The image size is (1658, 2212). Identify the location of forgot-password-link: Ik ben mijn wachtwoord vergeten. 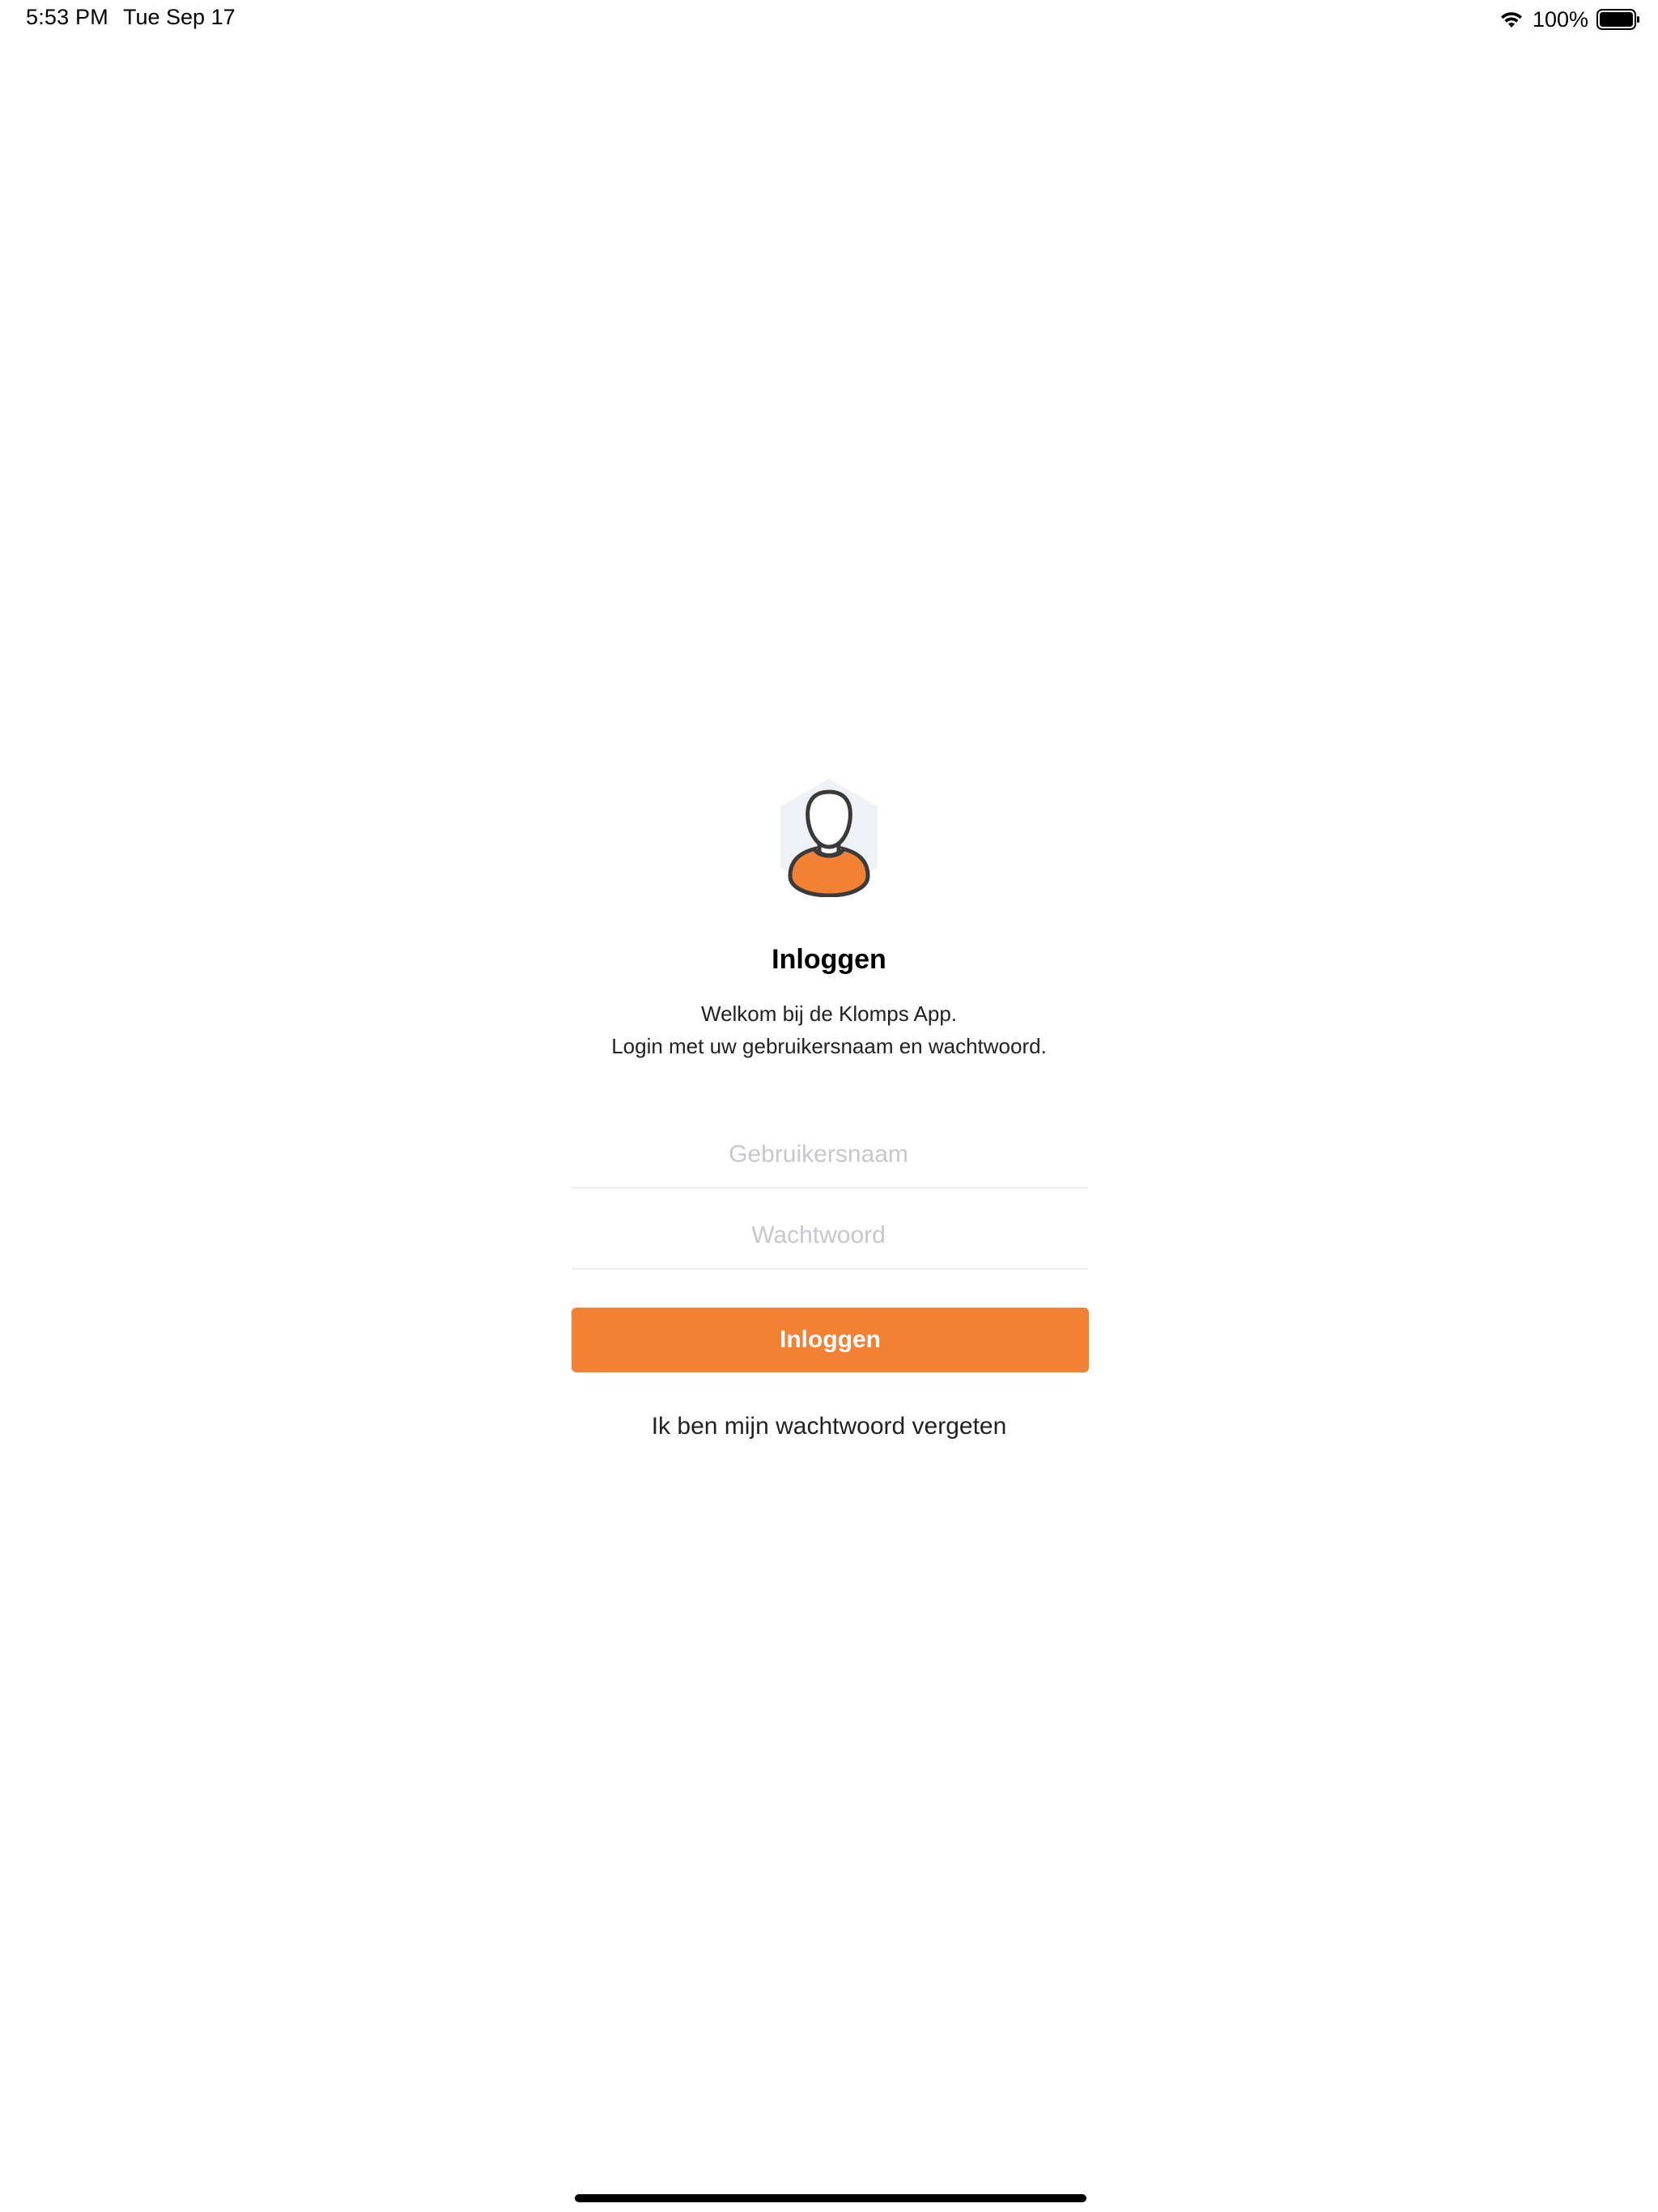
(829, 1427).